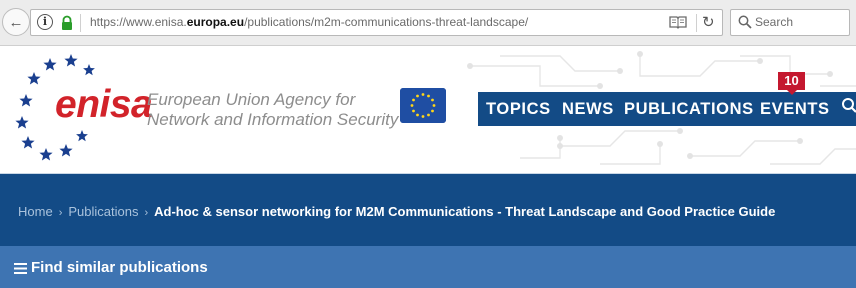 Image resolution: width=856 pixels, height=288 pixels. I want to click on hamburger-menu-icon, so click(20, 268).